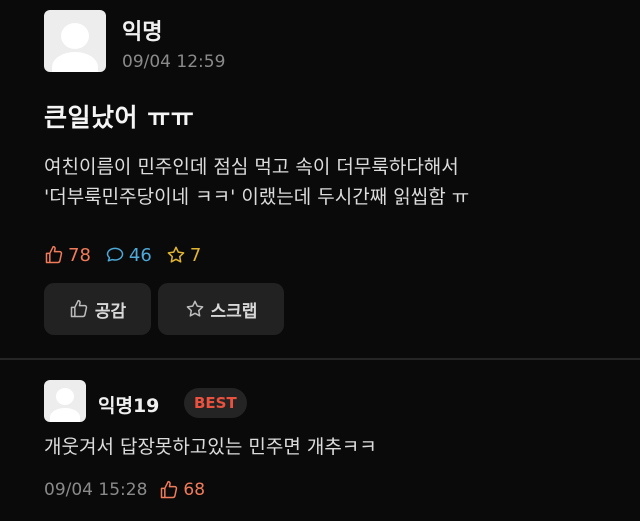 The height and width of the screenshot is (521, 640). Describe the element at coordinates (140, 255) in the screenshot. I see `comment-count: 46` at that location.